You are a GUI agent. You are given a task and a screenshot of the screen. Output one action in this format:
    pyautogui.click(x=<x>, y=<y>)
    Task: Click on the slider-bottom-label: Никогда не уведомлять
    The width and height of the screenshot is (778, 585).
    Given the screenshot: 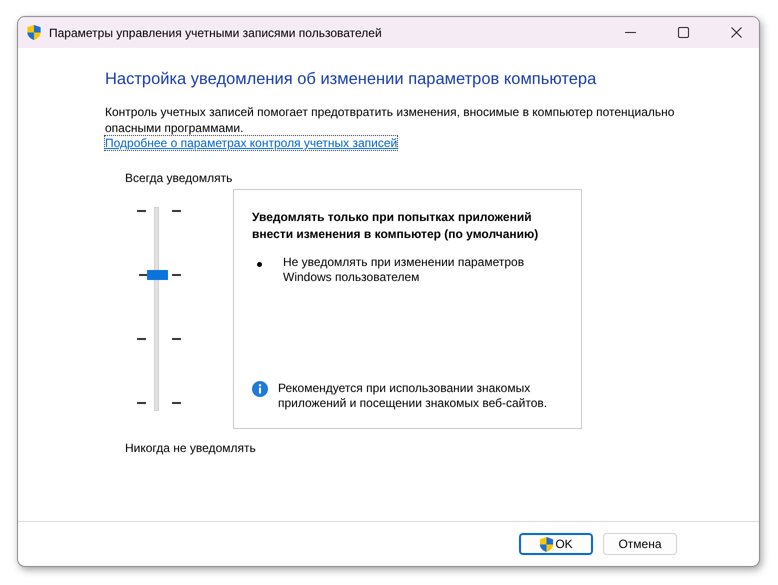 What is the action you would take?
    pyautogui.click(x=190, y=448)
    